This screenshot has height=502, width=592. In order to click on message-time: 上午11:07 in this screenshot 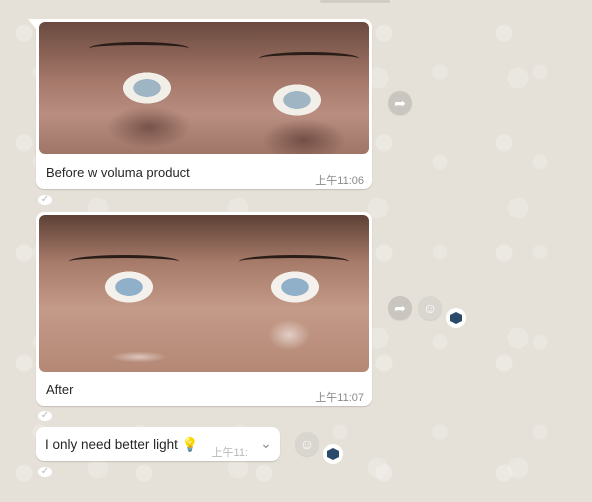, I will do `click(339, 398)`.